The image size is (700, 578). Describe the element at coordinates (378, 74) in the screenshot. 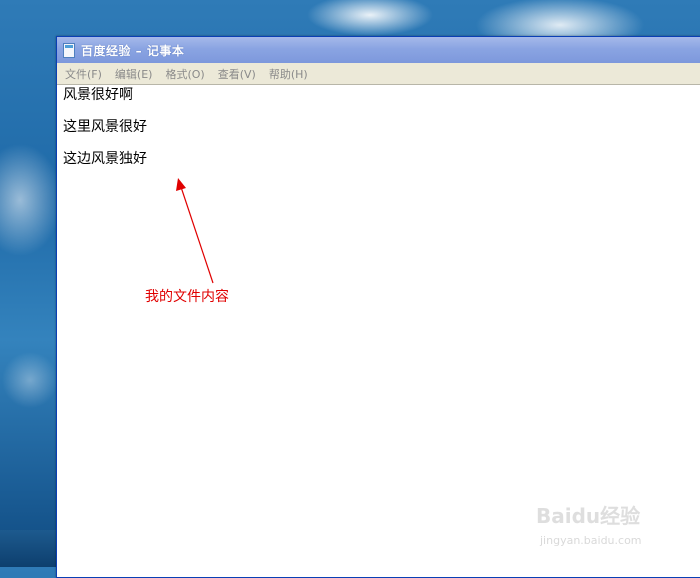

I see `menu-bar: 文件(F) 编辑(E) 格式(O) 查看(V) 帮助(H)` at that location.